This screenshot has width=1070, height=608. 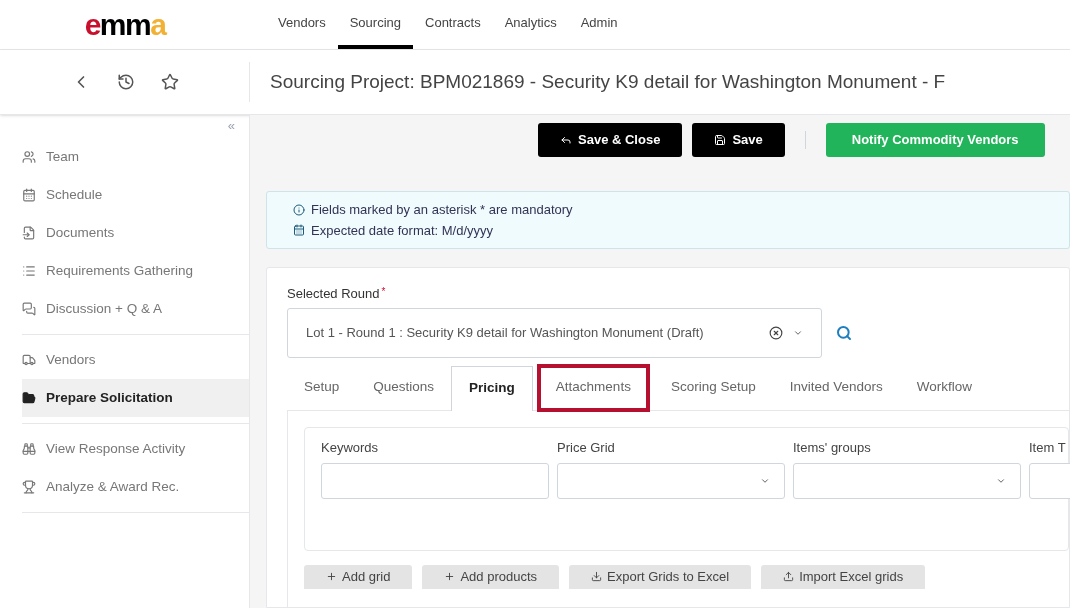 I want to click on grid-button: Import Excel grids, so click(x=843, y=576).